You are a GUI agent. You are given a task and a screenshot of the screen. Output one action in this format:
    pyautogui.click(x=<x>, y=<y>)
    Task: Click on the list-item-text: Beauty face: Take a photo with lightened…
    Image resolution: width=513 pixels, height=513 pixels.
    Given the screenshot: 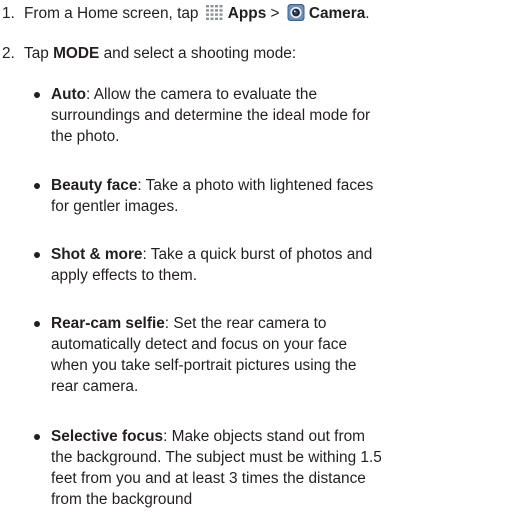 What is the action you would take?
    pyautogui.click(x=212, y=196)
    